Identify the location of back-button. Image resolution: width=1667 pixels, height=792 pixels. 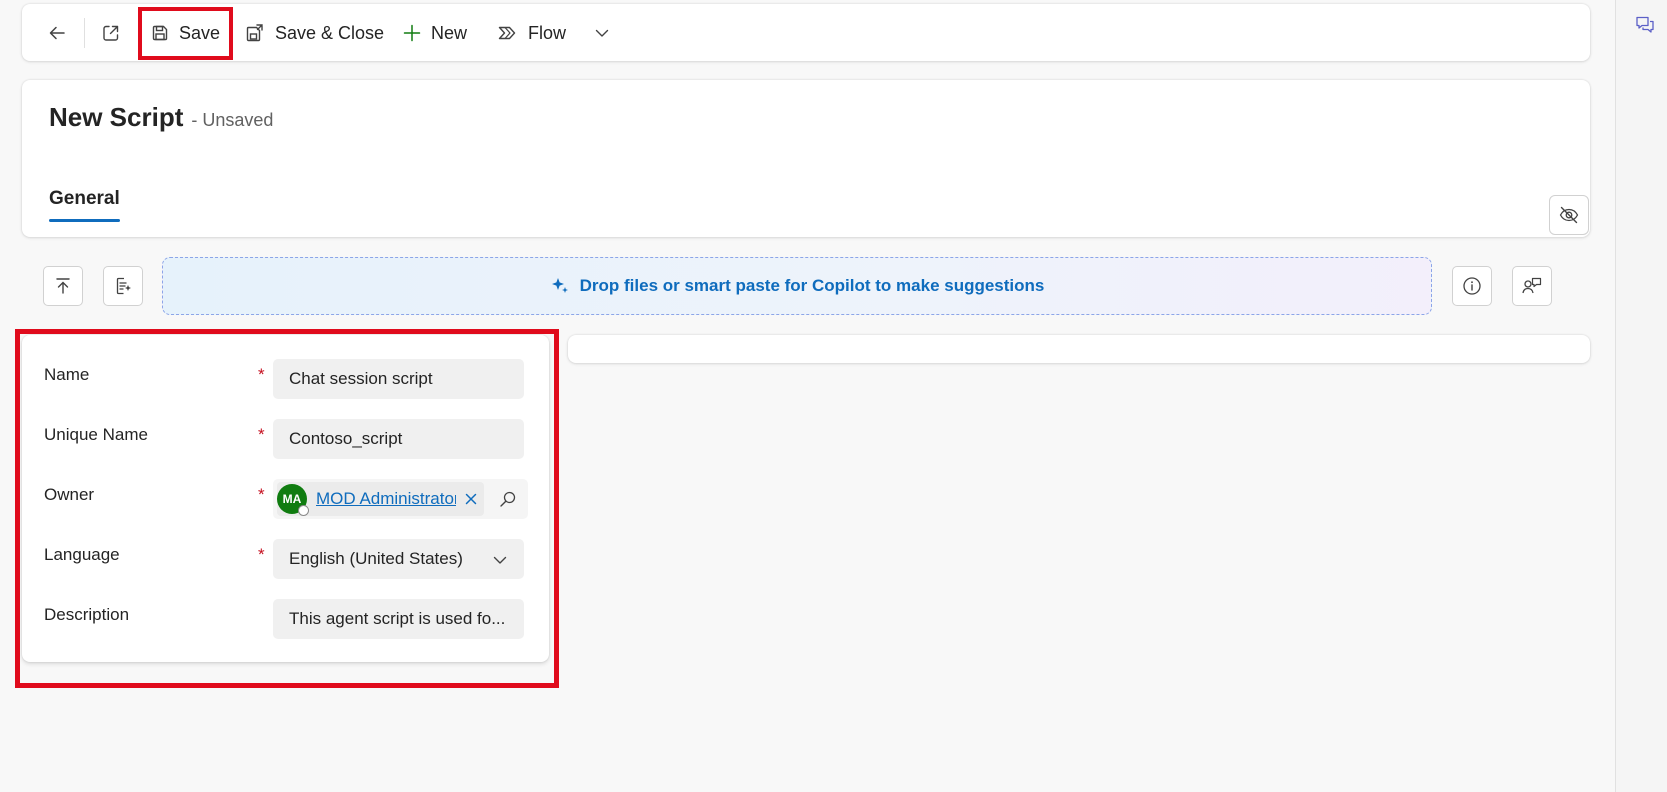
(57, 33).